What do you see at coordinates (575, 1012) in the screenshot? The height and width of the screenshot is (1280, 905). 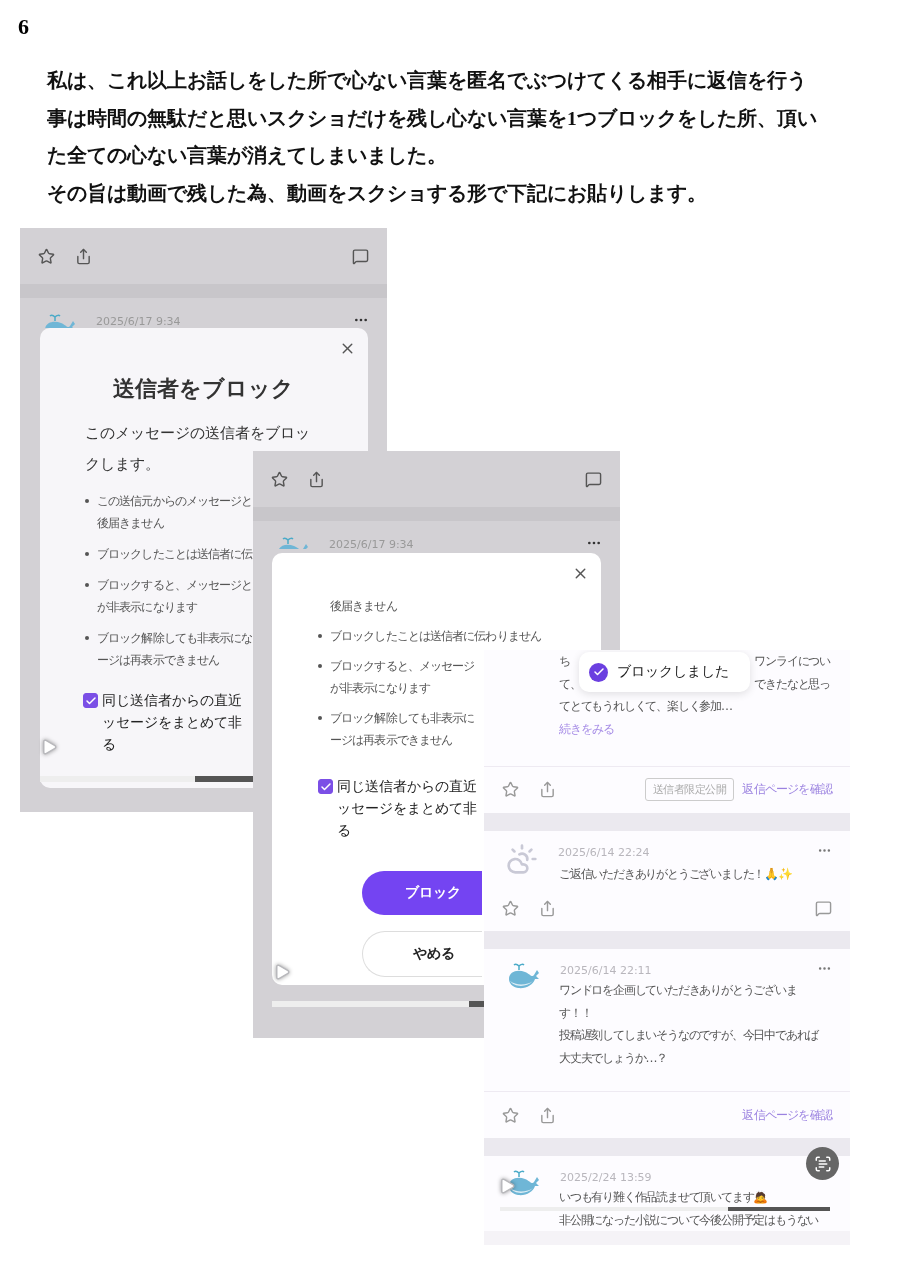 I see `message-text: す！！` at bounding box center [575, 1012].